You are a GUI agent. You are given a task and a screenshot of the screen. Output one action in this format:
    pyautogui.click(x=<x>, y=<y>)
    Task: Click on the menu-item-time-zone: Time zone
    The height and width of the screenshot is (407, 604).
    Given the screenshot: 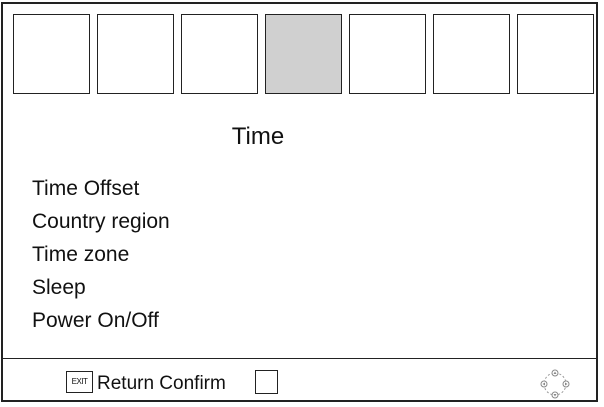 What is the action you would take?
    pyautogui.click(x=101, y=258)
    